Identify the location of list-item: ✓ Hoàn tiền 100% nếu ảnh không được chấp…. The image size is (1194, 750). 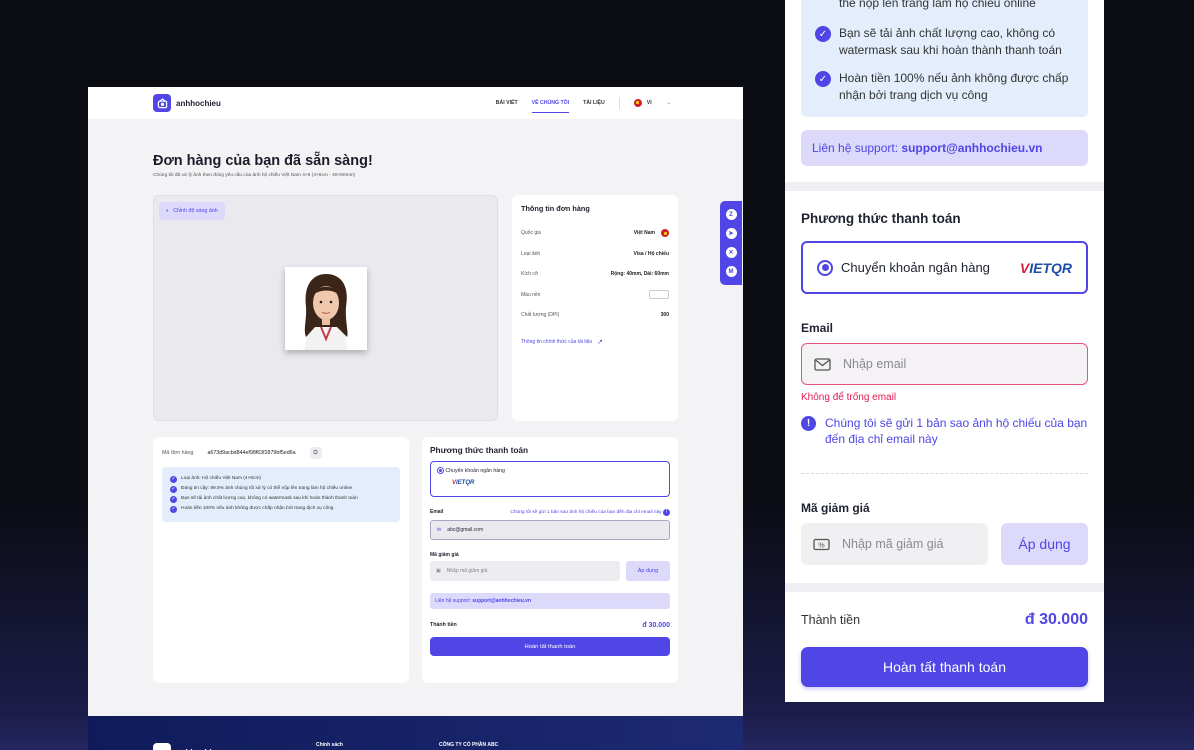
(946, 87).